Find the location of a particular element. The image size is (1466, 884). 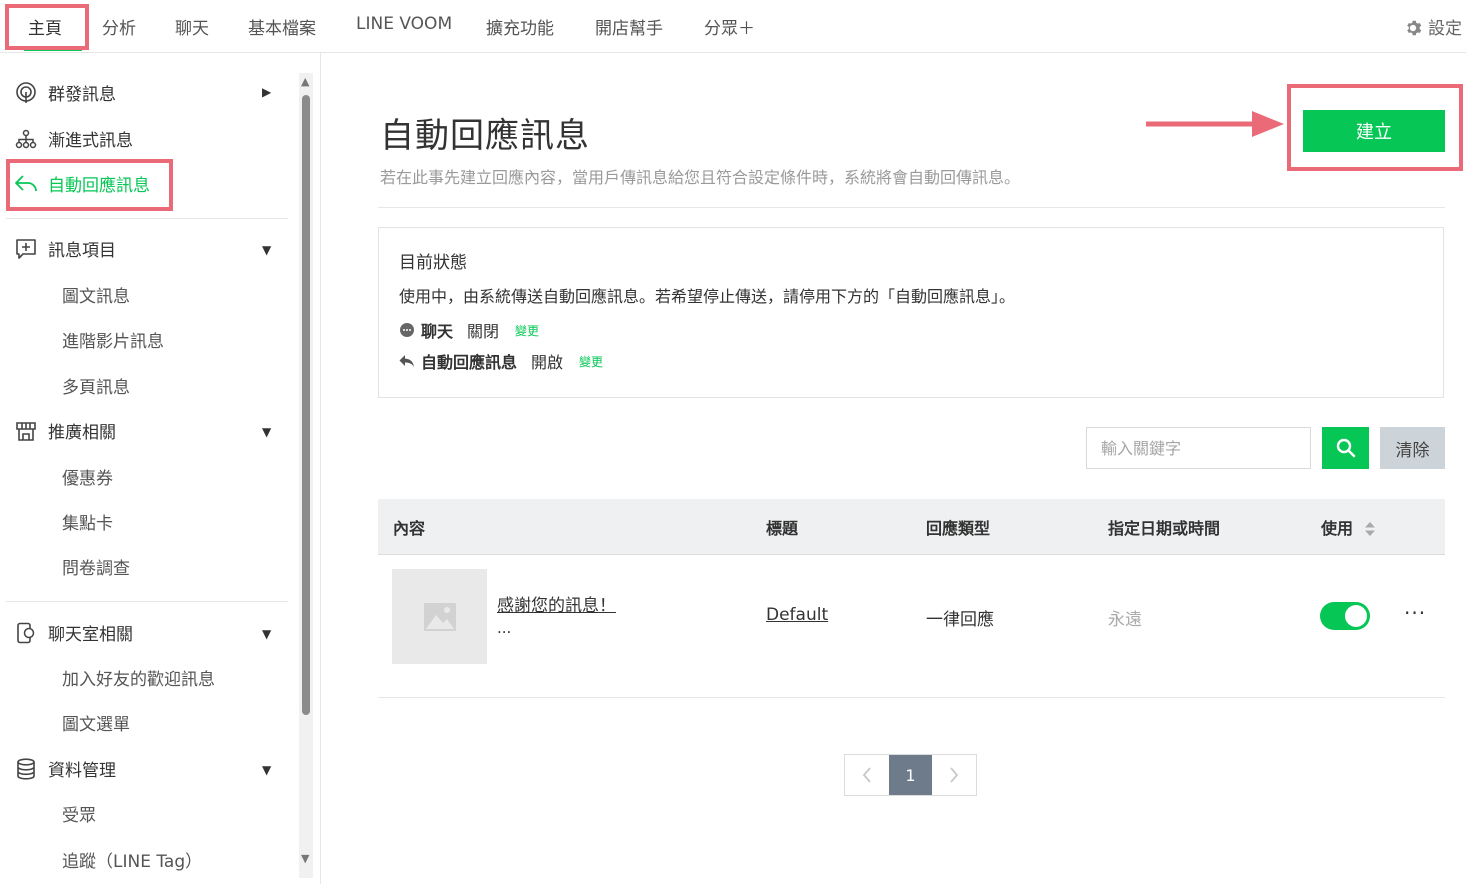

sidebar-subitem-line-tag: 追蹤（LINE Tag） is located at coordinates (132, 859).